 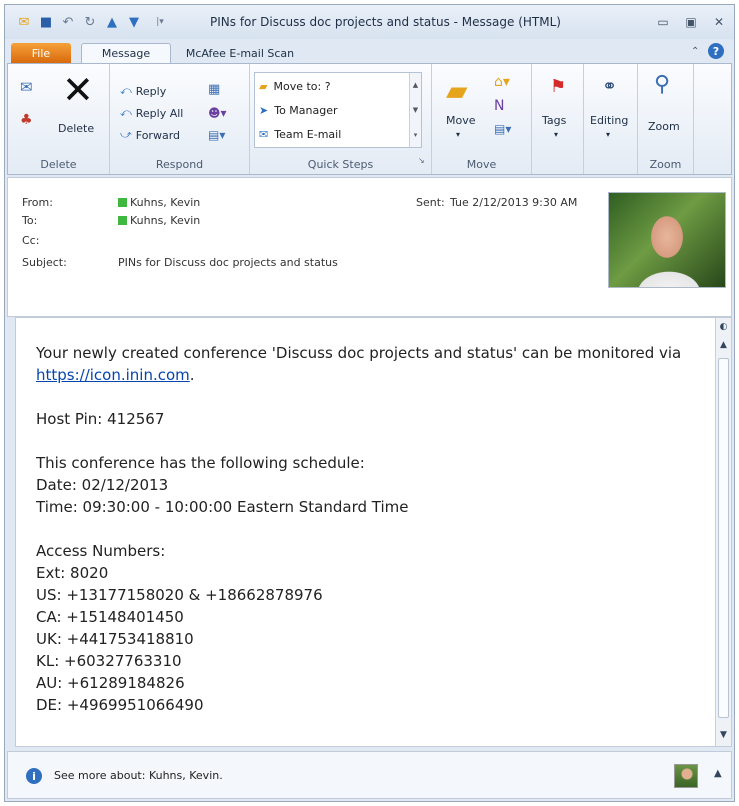 What do you see at coordinates (44, 262) in the screenshot?
I see `subject-label: Subject:` at bounding box center [44, 262].